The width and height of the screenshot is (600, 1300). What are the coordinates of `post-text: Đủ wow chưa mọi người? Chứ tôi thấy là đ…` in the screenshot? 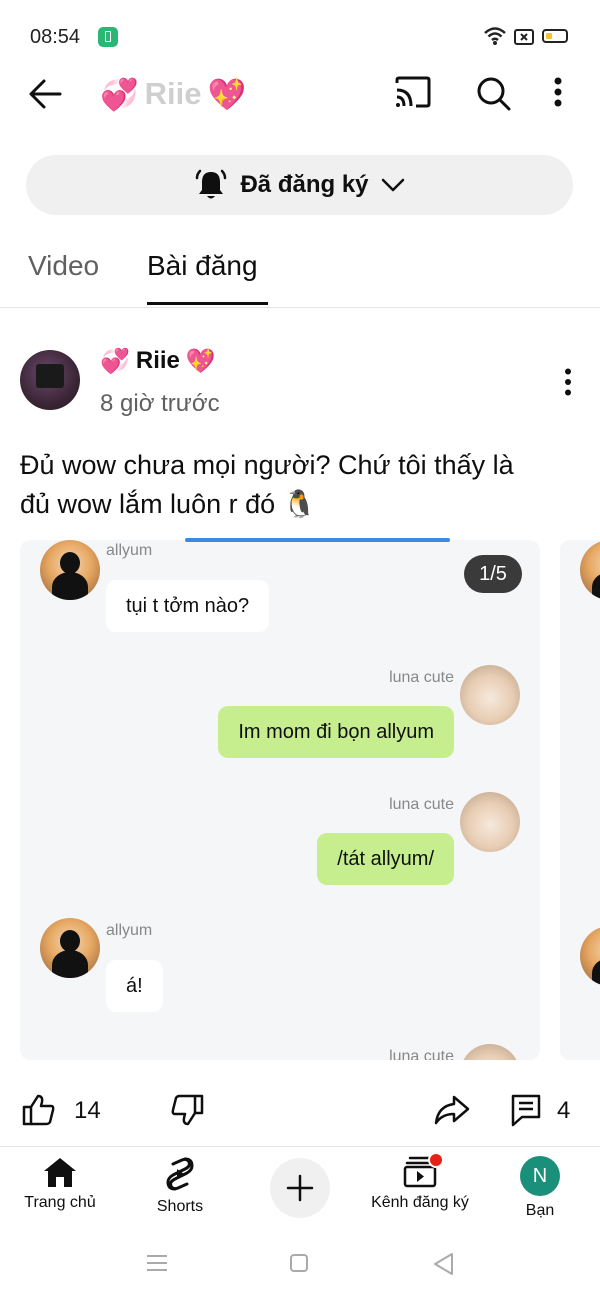 It's located at (300, 485).